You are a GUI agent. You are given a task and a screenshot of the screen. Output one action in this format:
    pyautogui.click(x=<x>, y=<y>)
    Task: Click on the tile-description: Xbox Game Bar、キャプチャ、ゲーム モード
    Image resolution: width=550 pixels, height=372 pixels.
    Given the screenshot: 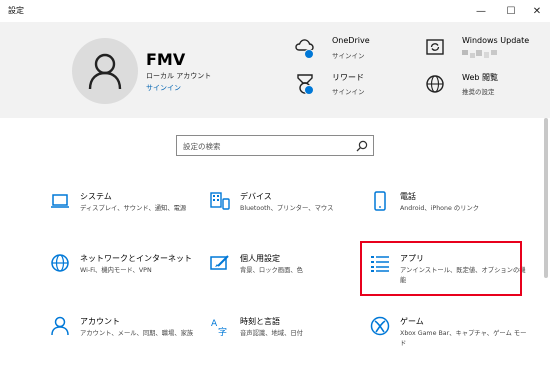 What is the action you would take?
    pyautogui.click(x=463, y=338)
    